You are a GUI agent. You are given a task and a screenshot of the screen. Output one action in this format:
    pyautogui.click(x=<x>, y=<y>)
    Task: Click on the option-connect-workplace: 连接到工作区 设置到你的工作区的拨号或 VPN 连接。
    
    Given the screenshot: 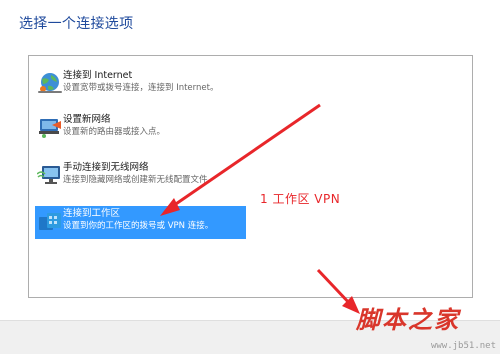 What is the action you would take?
    pyautogui.click(x=140, y=222)
    